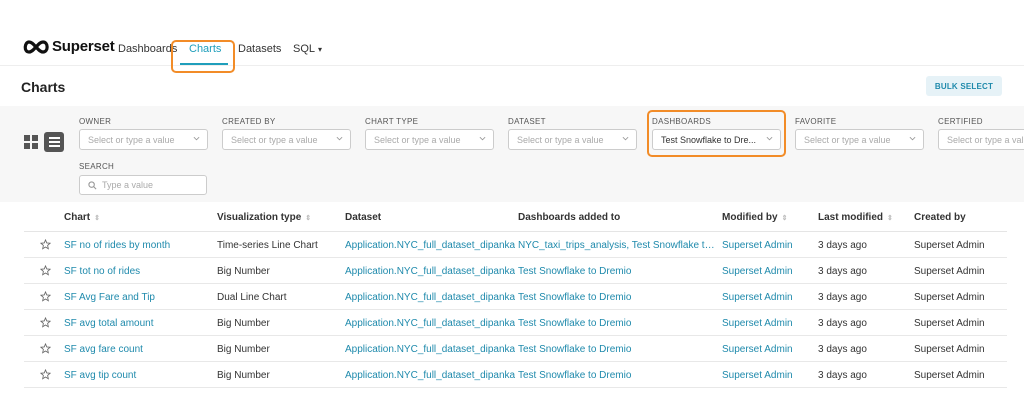 The image size is (1024, 416). Describe the element at coordinates (855, 217) in the screenshot. I see `column-header-last-modified: Last modified ⇕` at that location.